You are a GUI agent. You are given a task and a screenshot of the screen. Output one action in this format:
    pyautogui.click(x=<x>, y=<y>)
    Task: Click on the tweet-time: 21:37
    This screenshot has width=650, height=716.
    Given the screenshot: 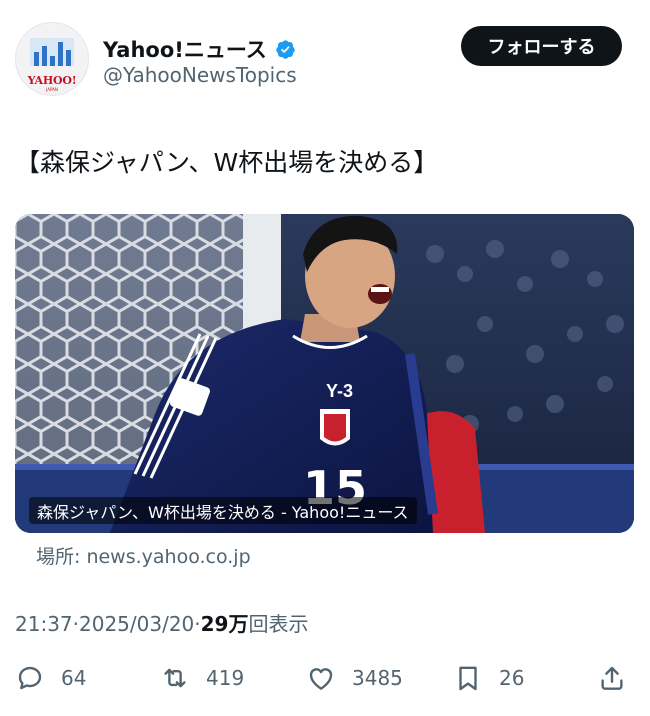 What is the action you would take?
    pyautogui.click(x=44, y=624)
    